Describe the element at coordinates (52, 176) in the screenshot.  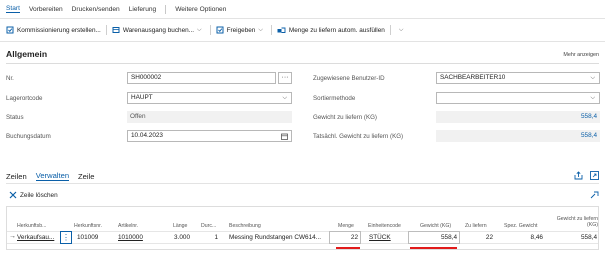
I see `tab-manage: Verwalten` at that location.